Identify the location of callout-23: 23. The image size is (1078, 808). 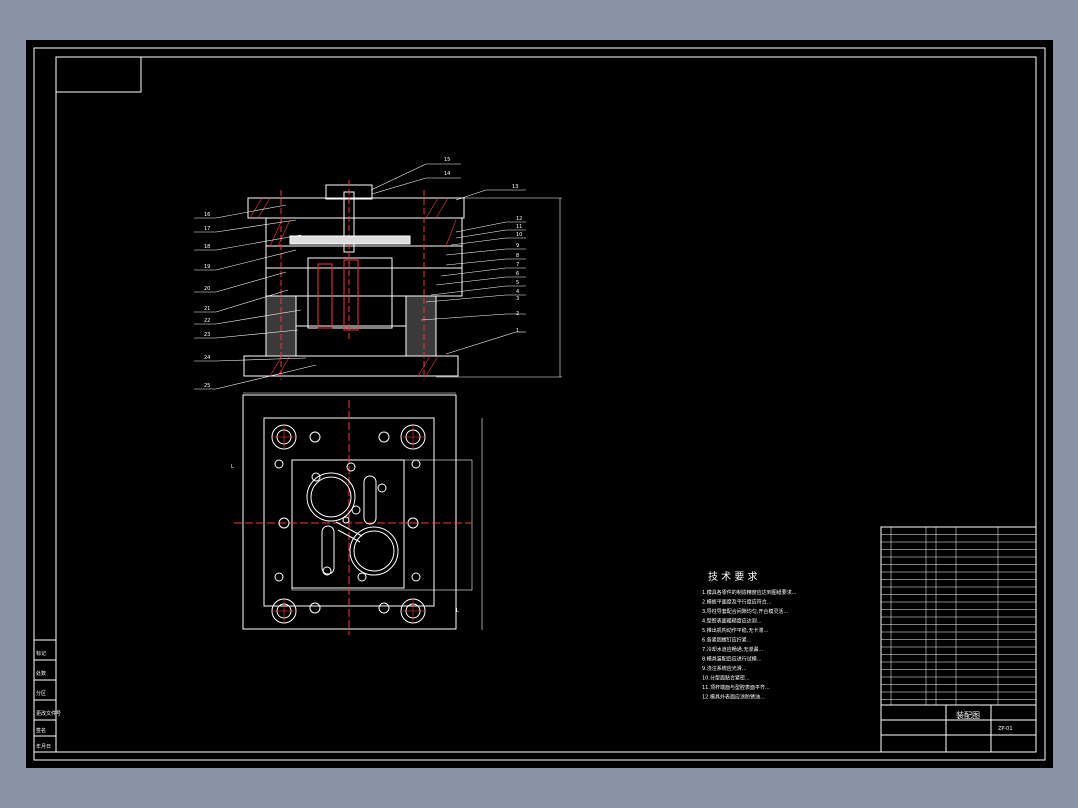
(207, 335).